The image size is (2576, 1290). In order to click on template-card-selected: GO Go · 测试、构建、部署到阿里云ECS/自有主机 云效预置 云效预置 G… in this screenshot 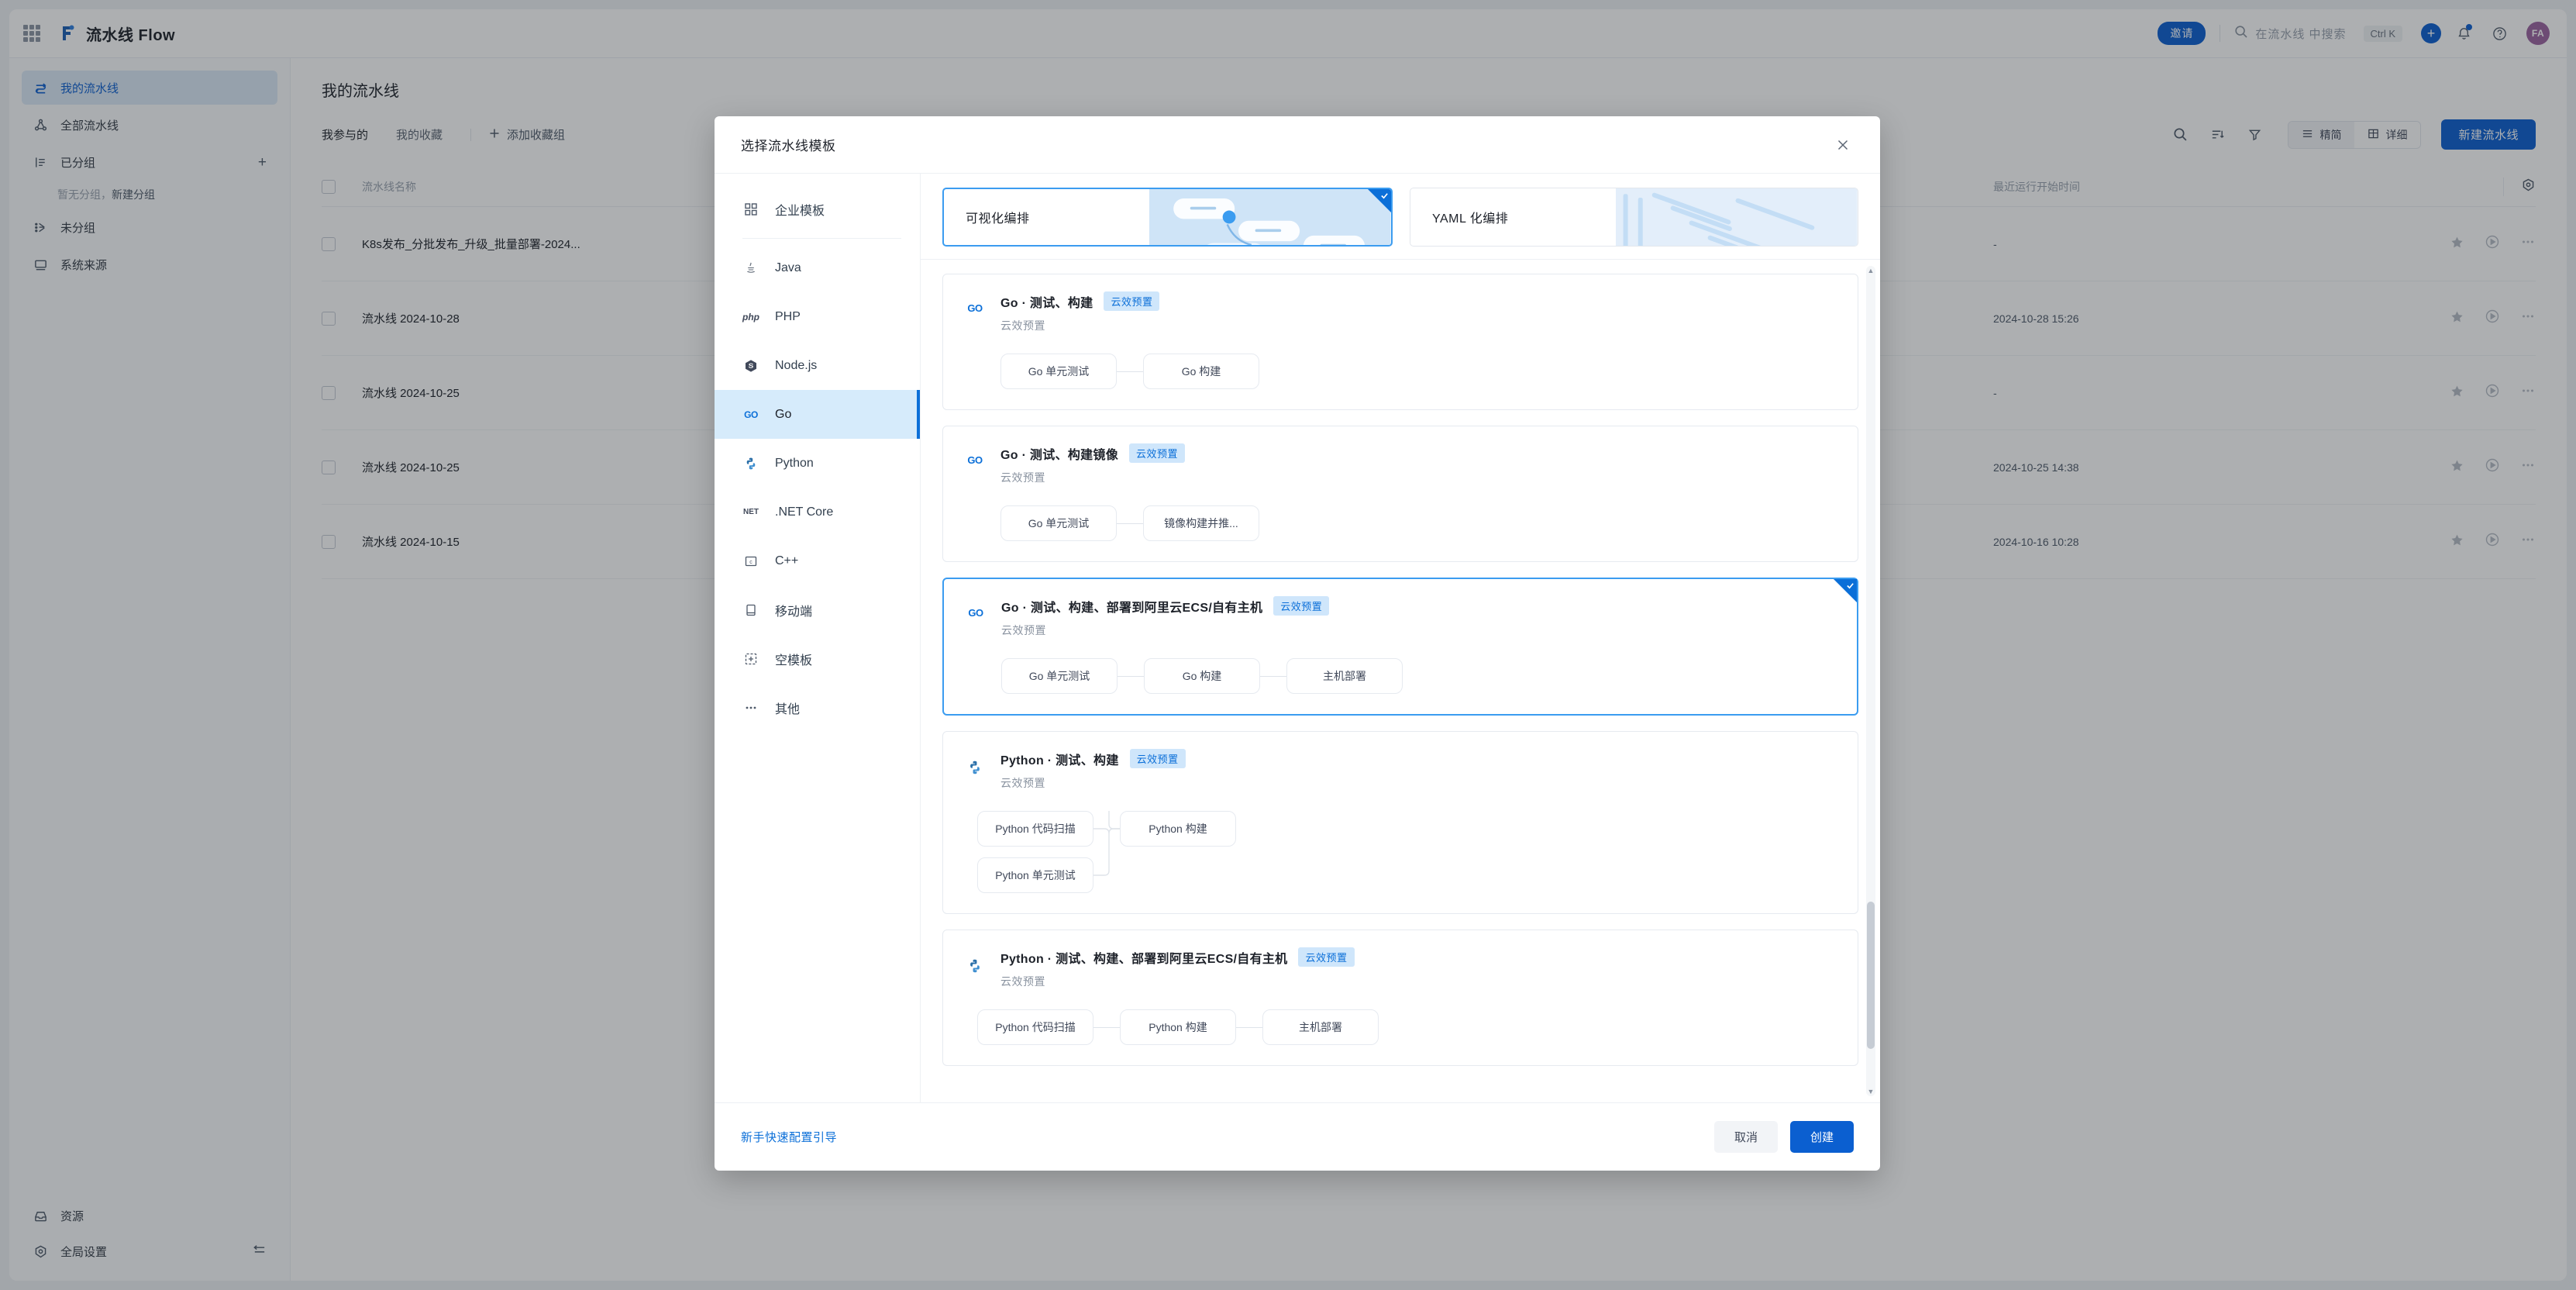, I will do `click(1400, 647)`.